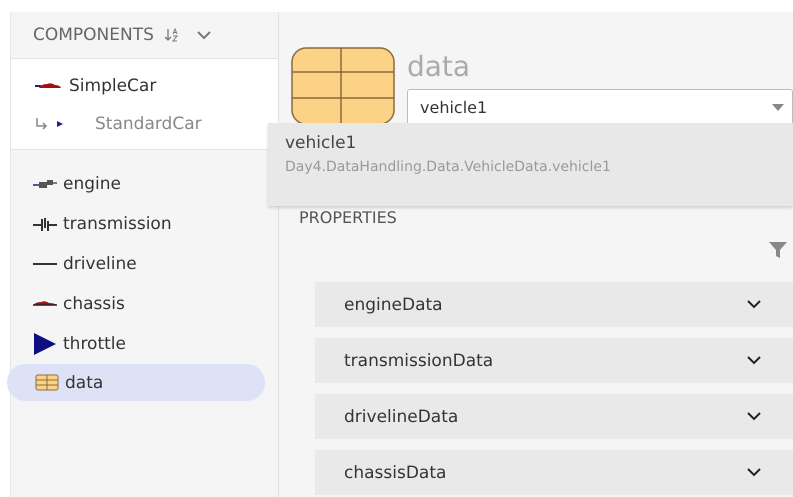  What do you see at coordinates (204, 35) in the screenshot?
I see `collapse-icon` at bounding box center [204, 35].